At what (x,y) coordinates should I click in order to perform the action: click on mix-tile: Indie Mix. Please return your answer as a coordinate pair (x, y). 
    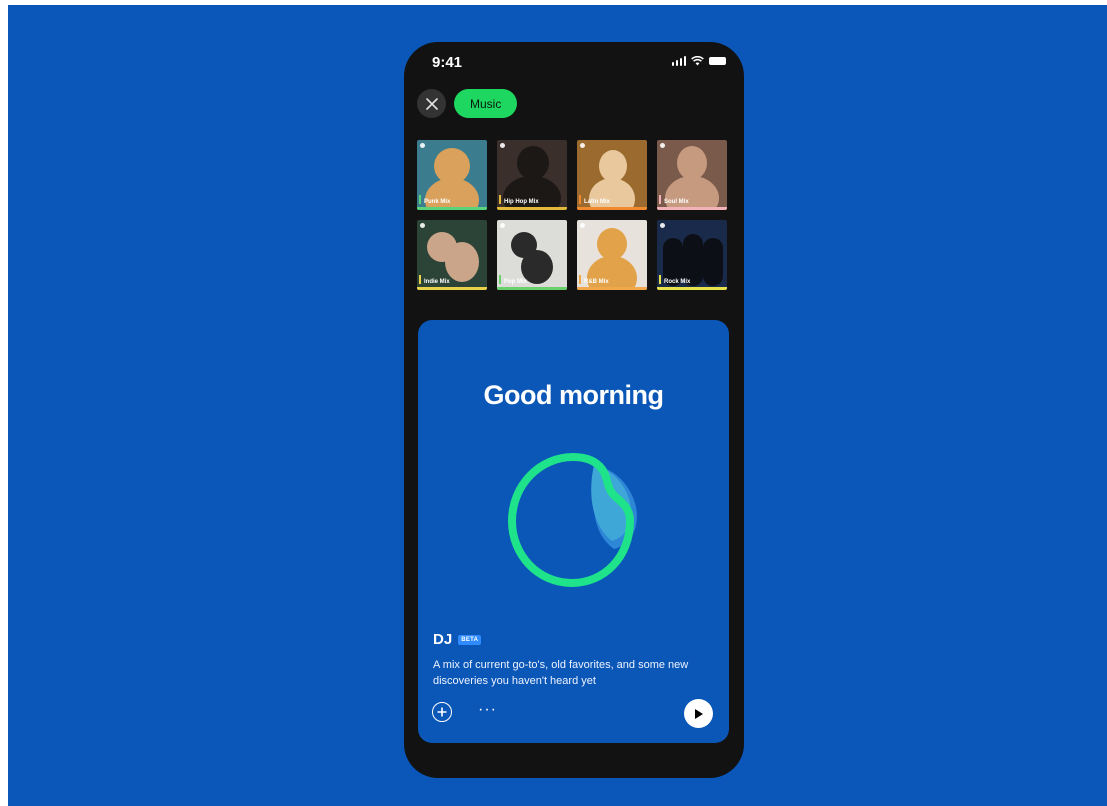
    Looking at the image, I should click on (452, 255).